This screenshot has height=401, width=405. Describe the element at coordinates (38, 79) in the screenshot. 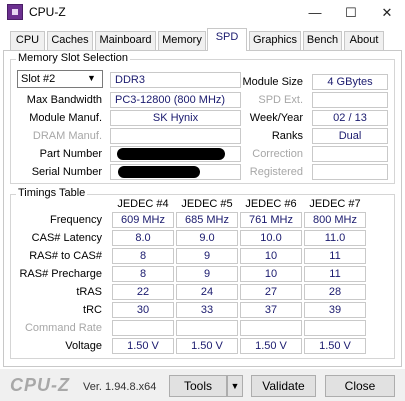

I see `slot-select-value: Slot #2` at that location.